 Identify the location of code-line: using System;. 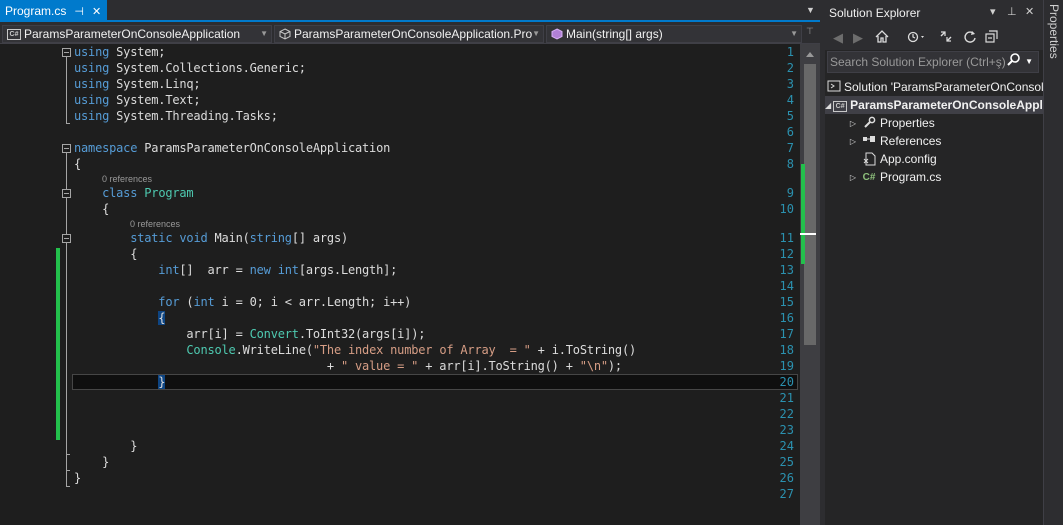
(120, 52).